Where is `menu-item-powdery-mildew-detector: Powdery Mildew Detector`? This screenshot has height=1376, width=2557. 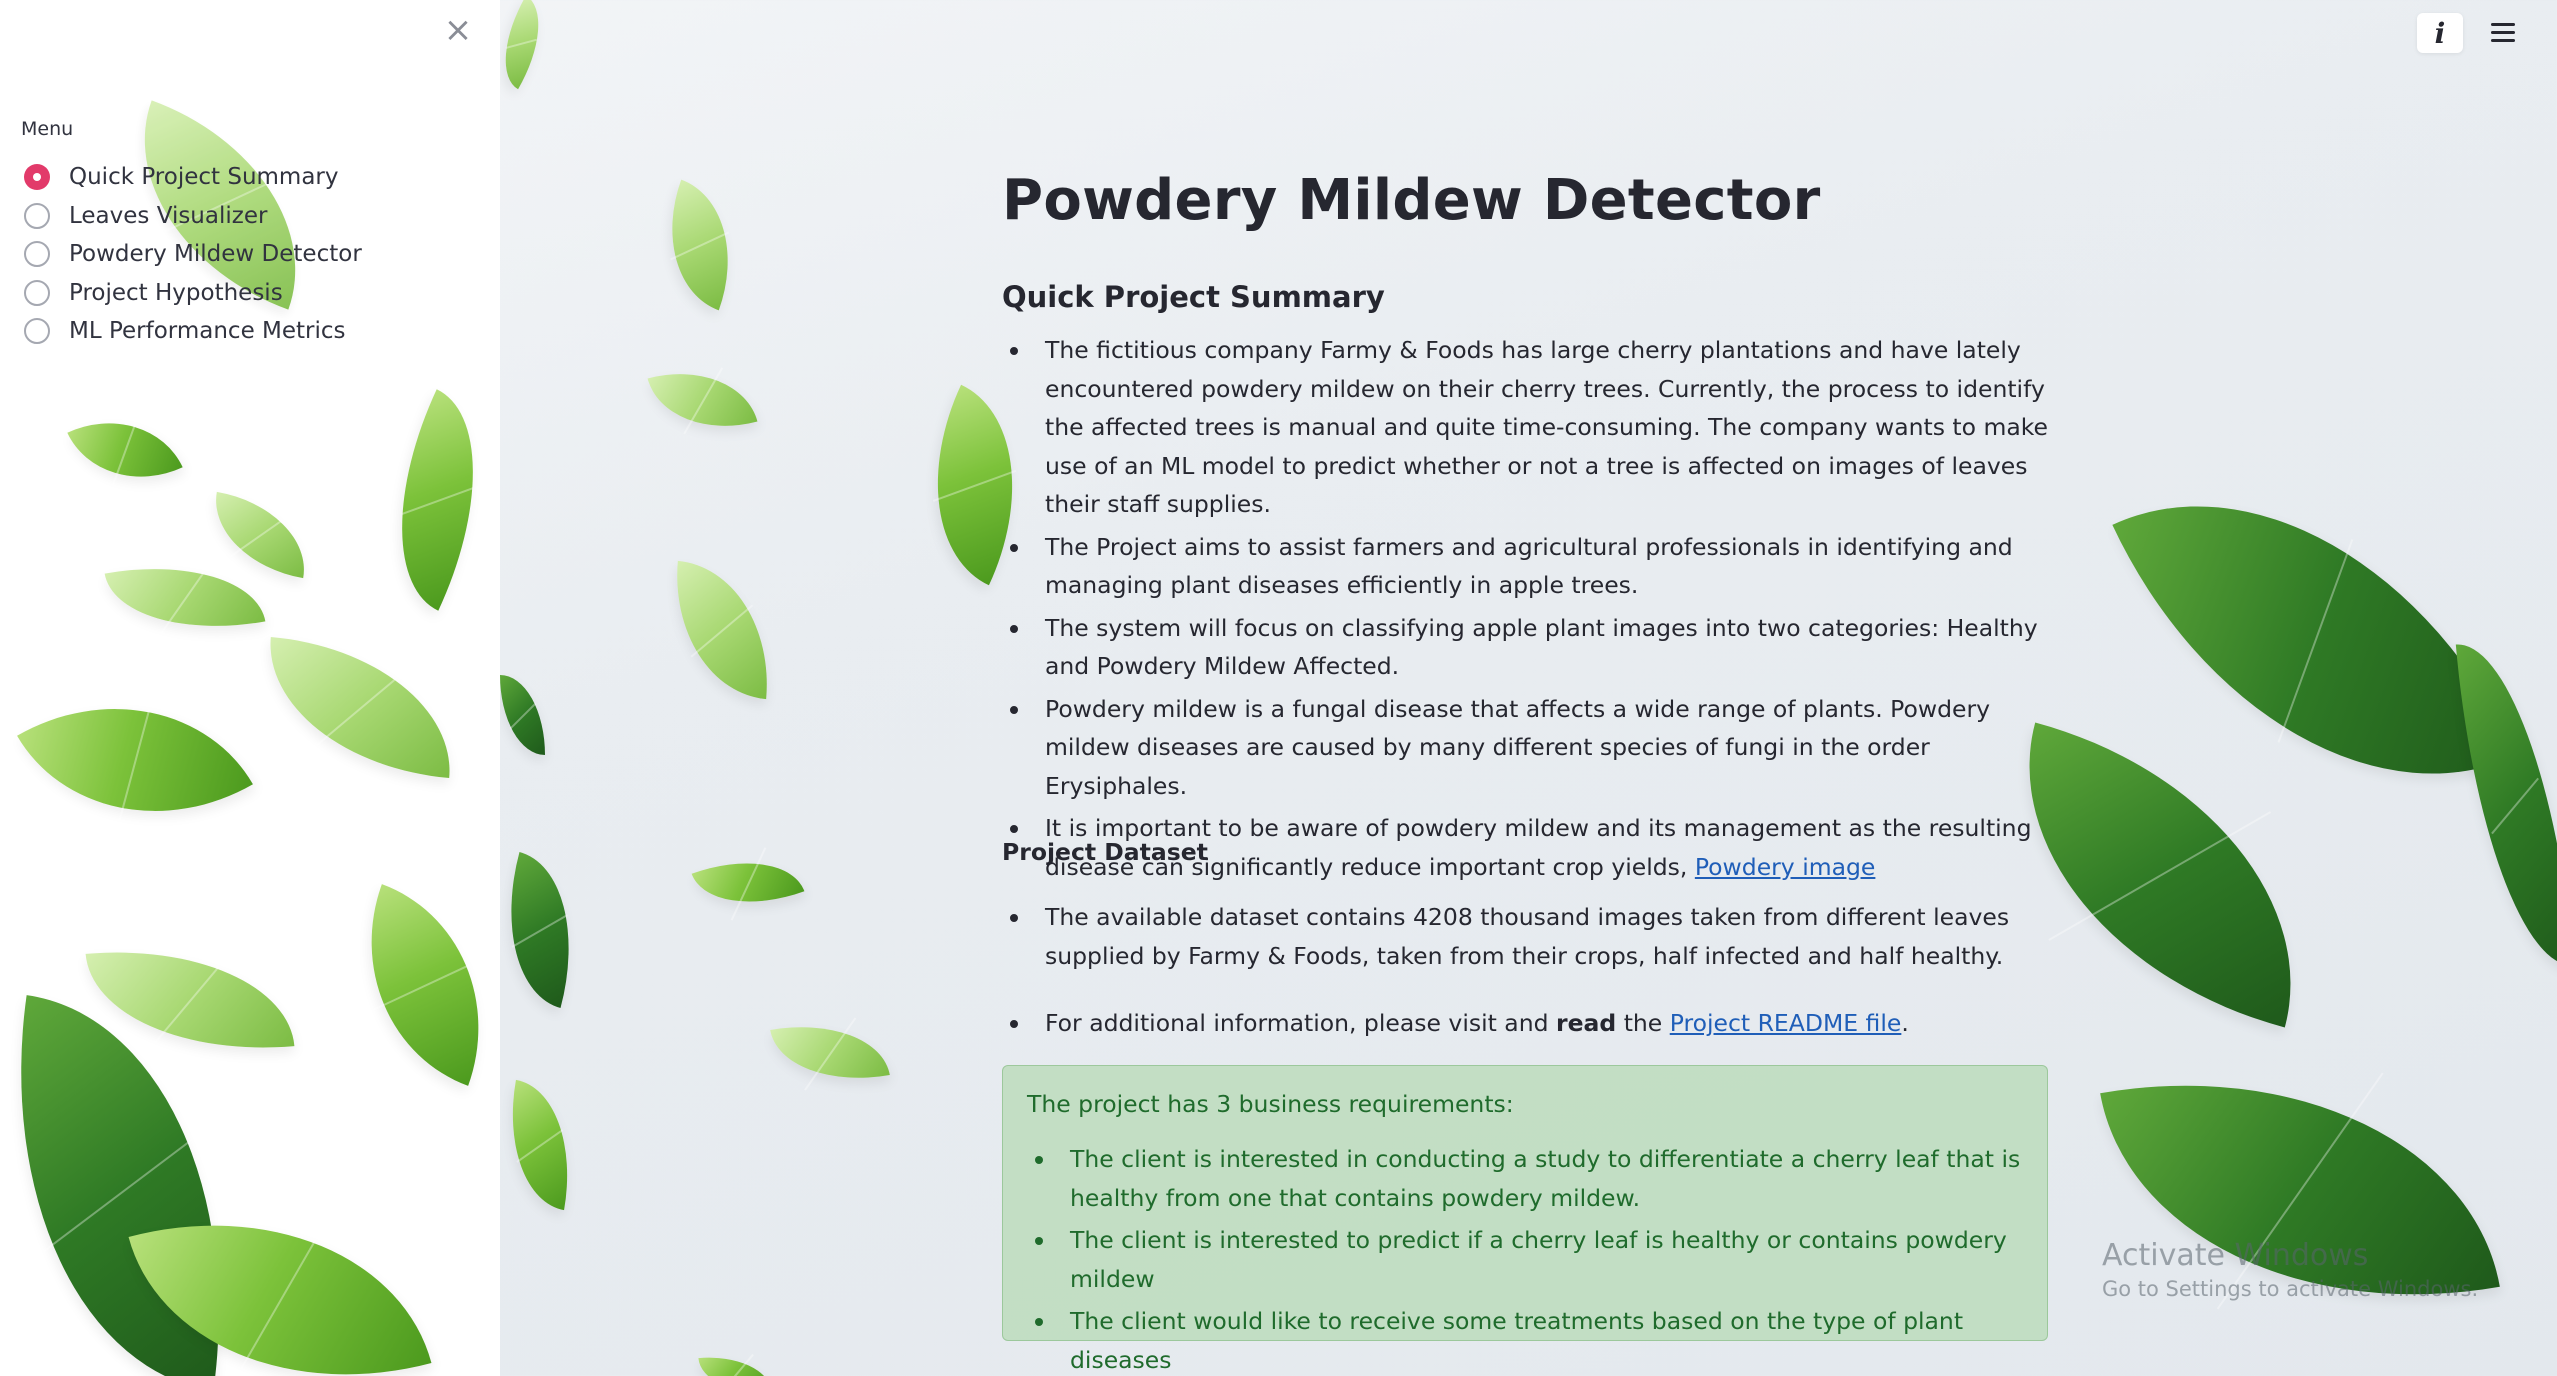
menu-item-powdery-mildew-detector: Powdery Mildew Detector is located at coordinates (193, 254).